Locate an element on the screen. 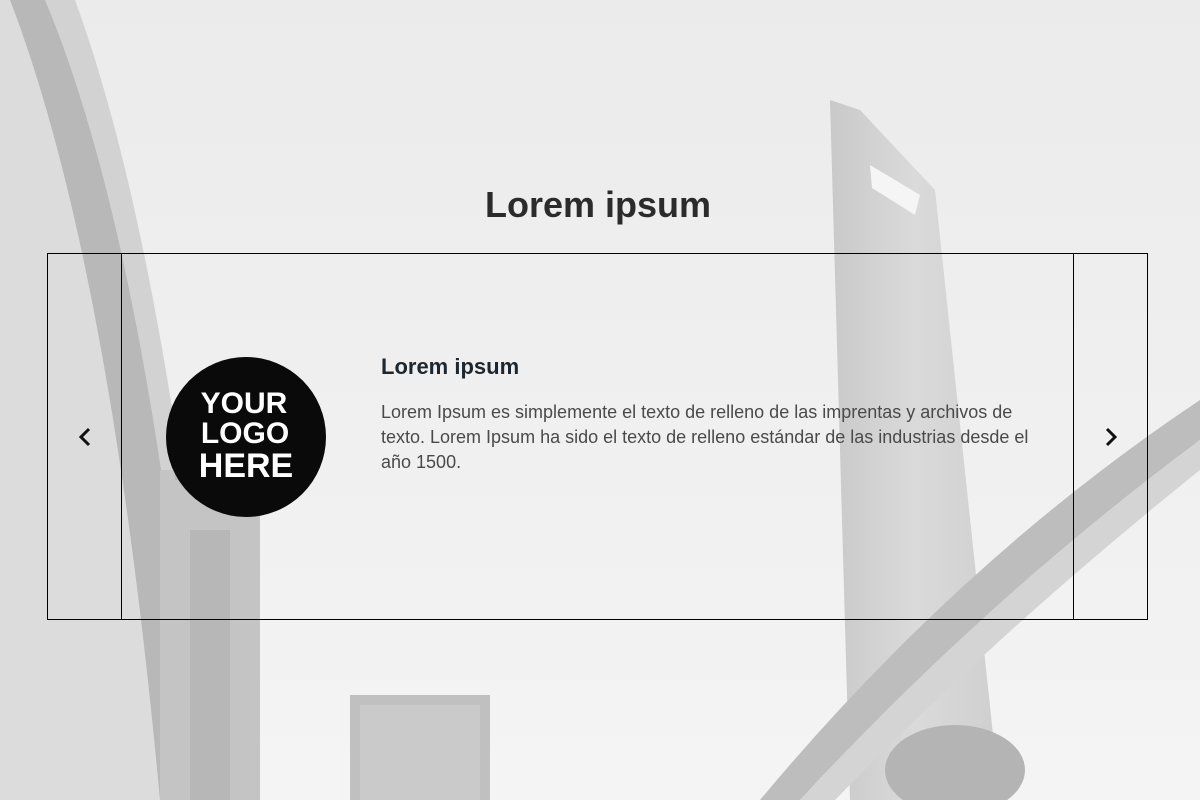  logo-line-2: LOGO is located at coordinates (245, 433).